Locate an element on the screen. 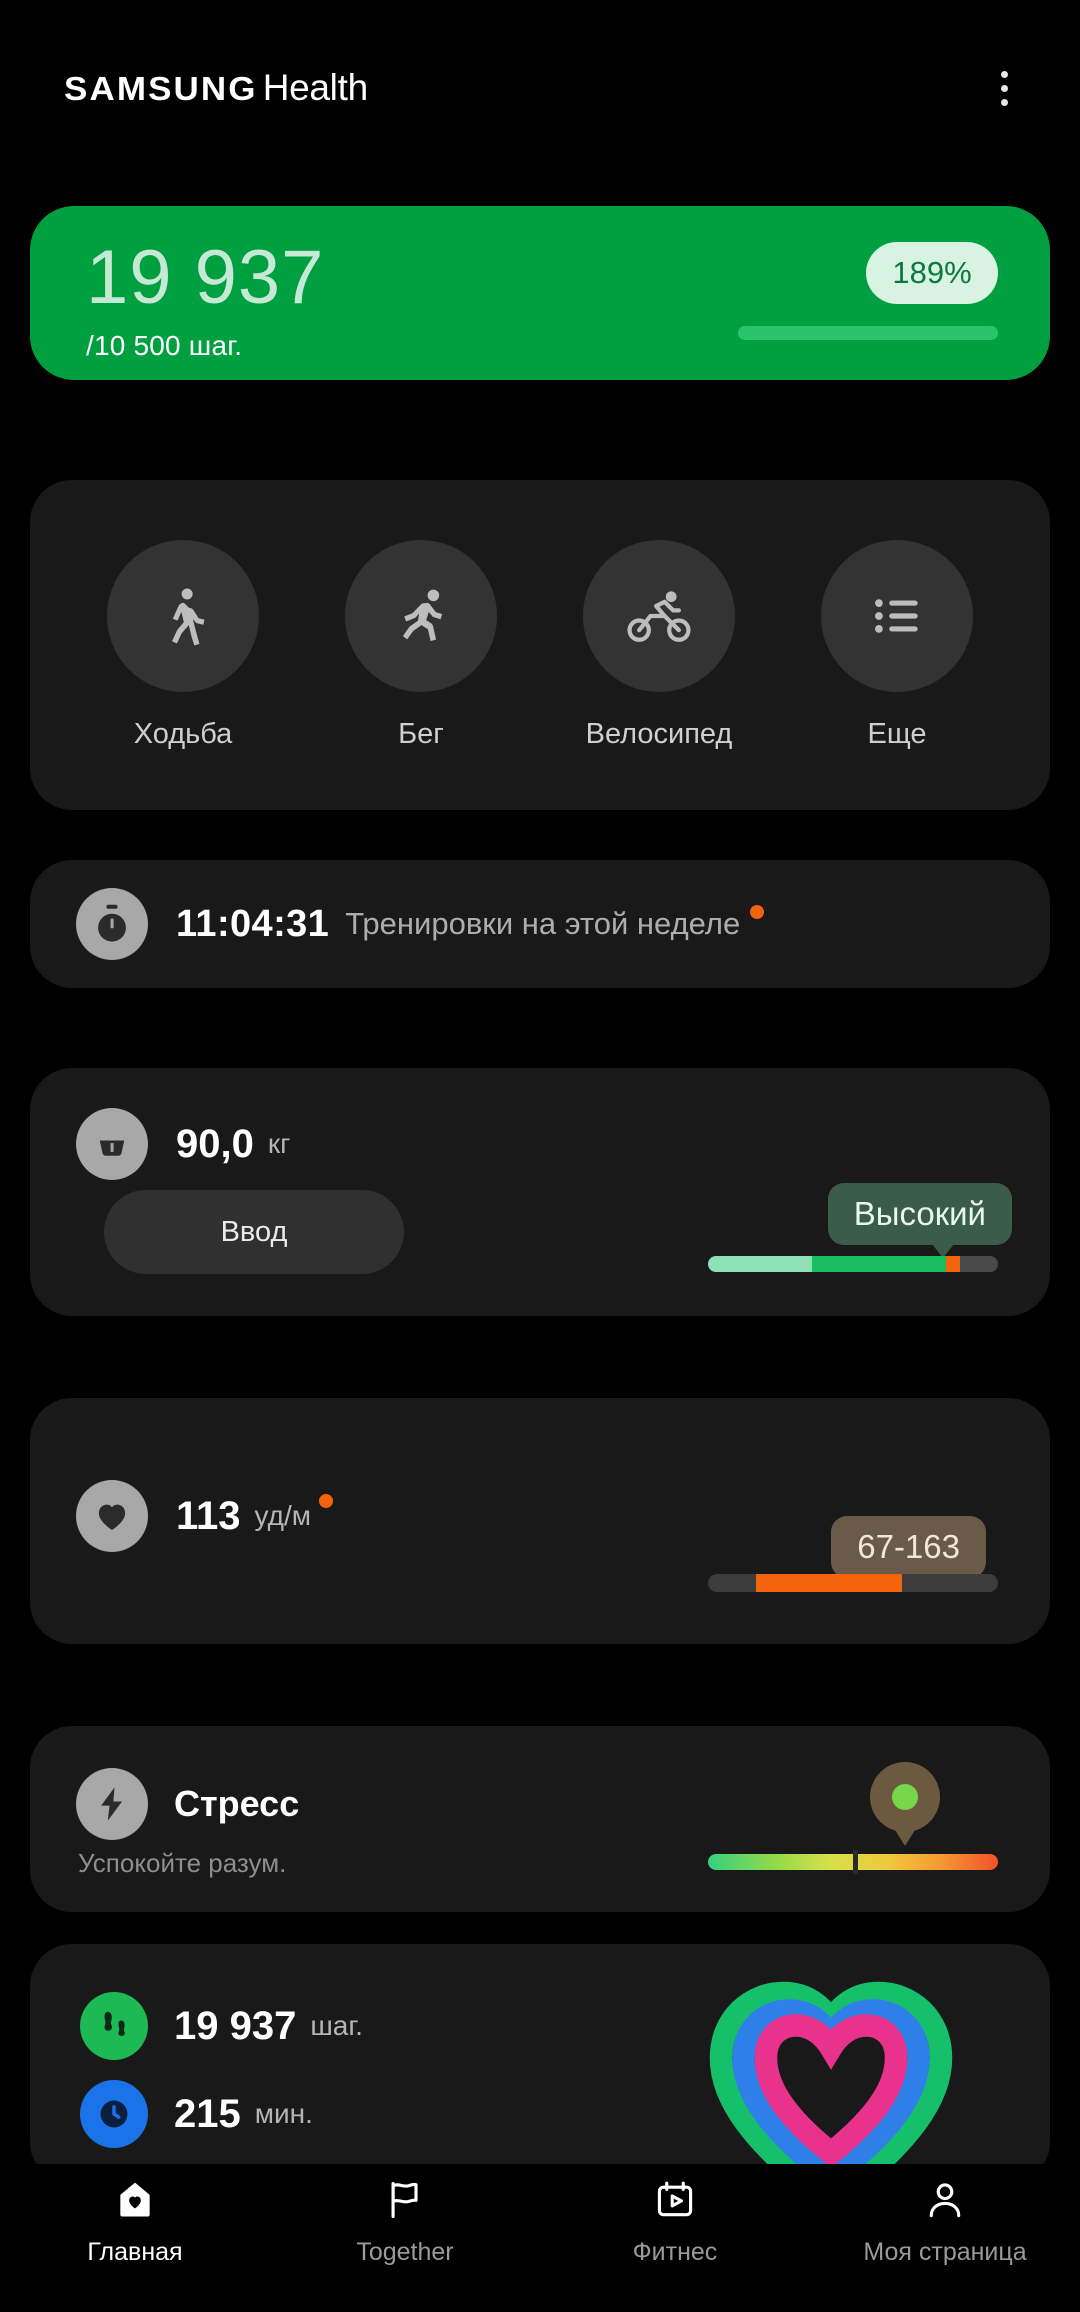  steps-card: 19 937 /10 500 шаг. 189% is located at coordinates (540, 293).